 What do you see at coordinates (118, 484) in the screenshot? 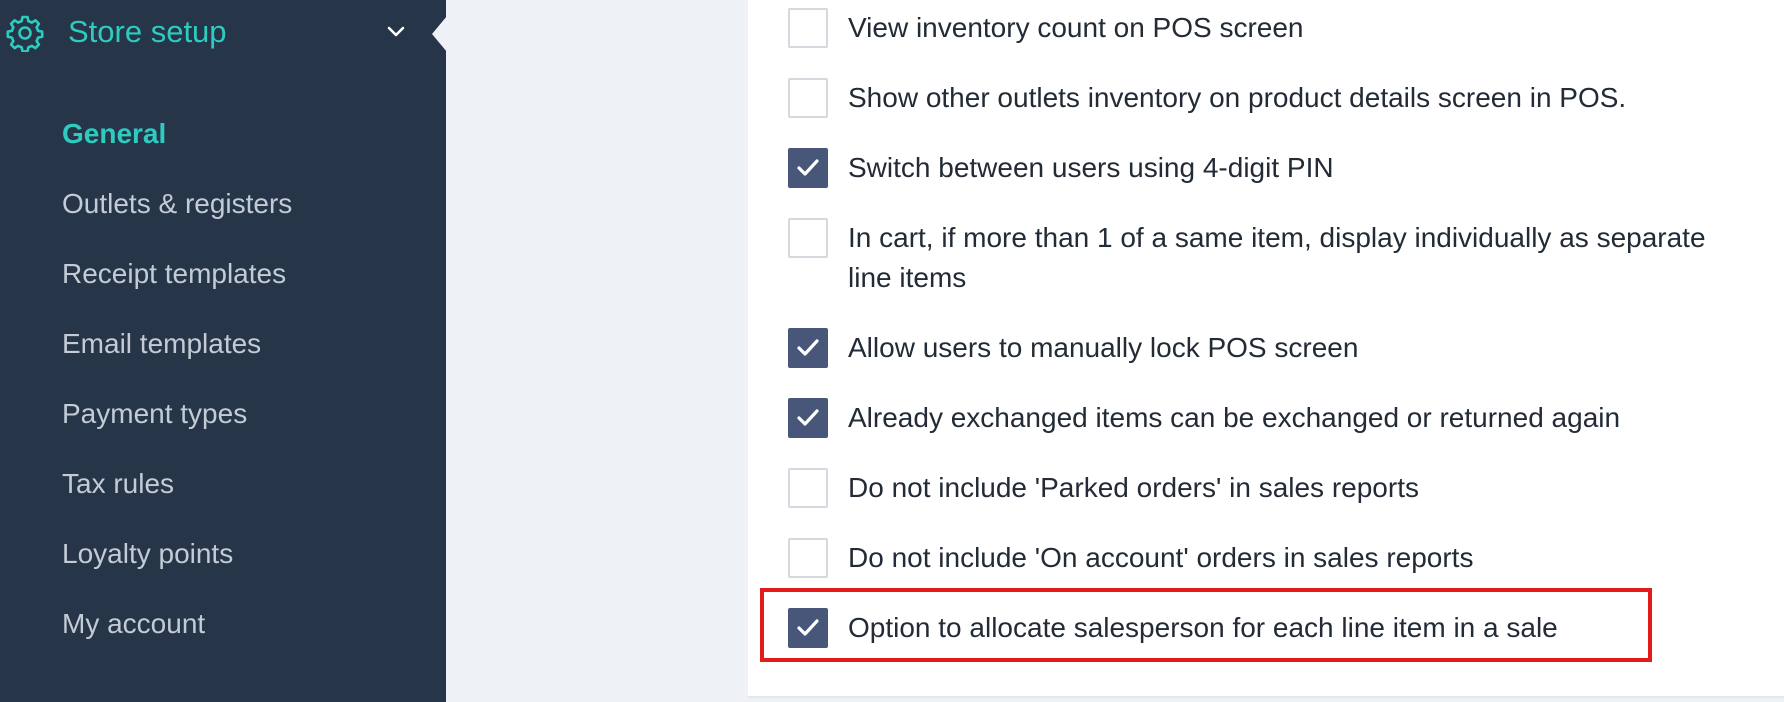
I see `sidebar-item-tax-rules: Tax rules` at bounding box center [118, 484].